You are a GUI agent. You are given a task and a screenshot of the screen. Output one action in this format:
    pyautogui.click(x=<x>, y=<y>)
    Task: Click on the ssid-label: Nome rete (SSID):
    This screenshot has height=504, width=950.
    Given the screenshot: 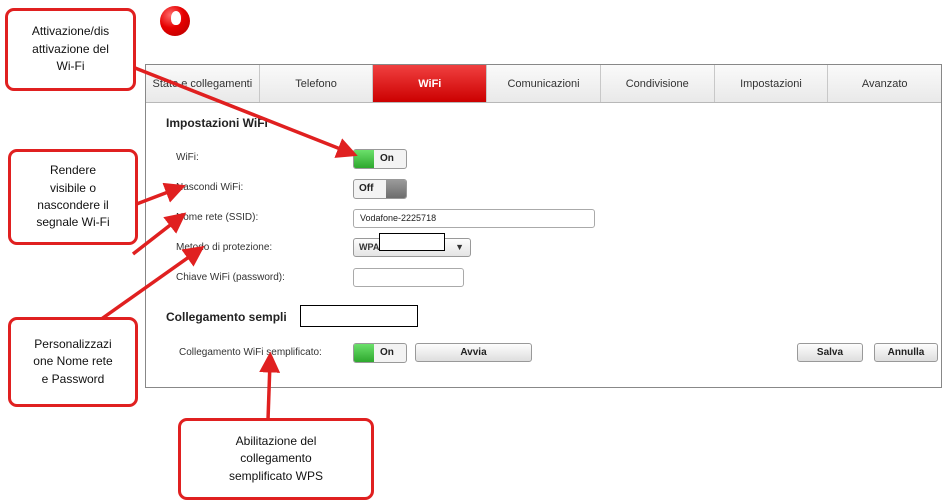 What is the action you would take?
    pyautogui.click(x=217, y=217)
    